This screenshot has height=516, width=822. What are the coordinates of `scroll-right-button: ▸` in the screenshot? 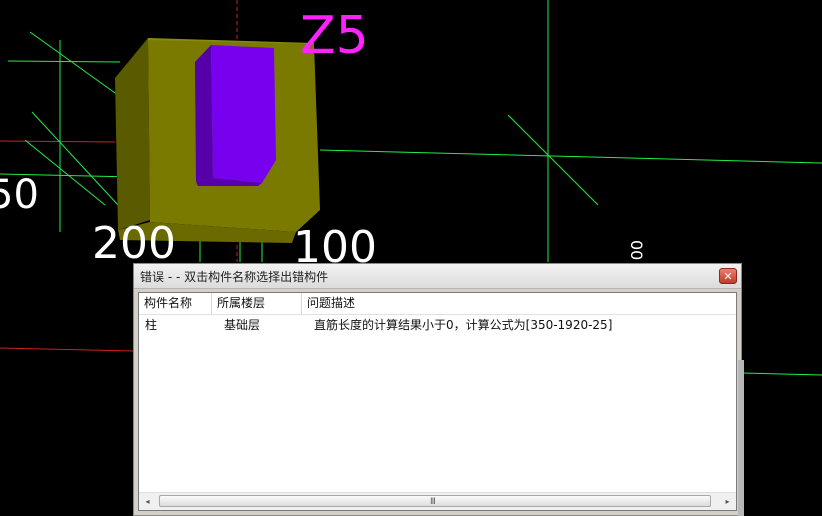 It's located at (727, 501).